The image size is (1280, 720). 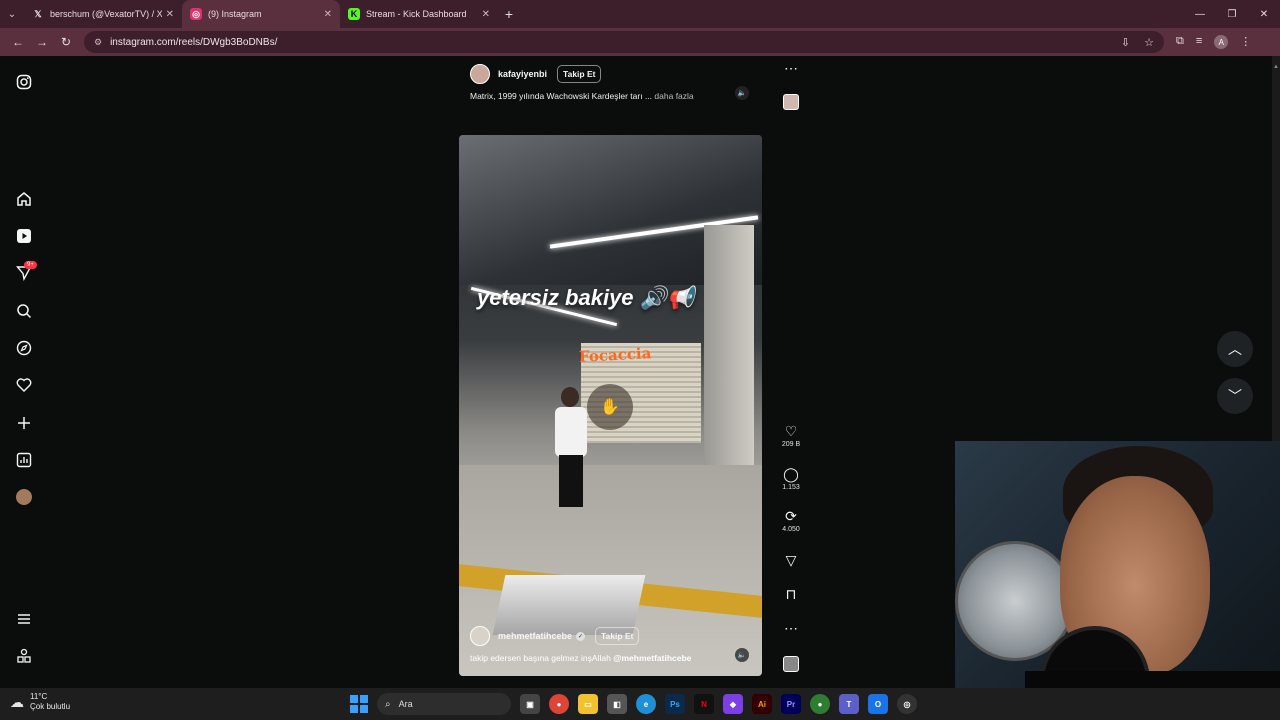 What do you see at coordinates (106, 14) in the screenshot?
I see `tab-title: berschum (@VexatorTV) / X` at bounding box center [106, 14].